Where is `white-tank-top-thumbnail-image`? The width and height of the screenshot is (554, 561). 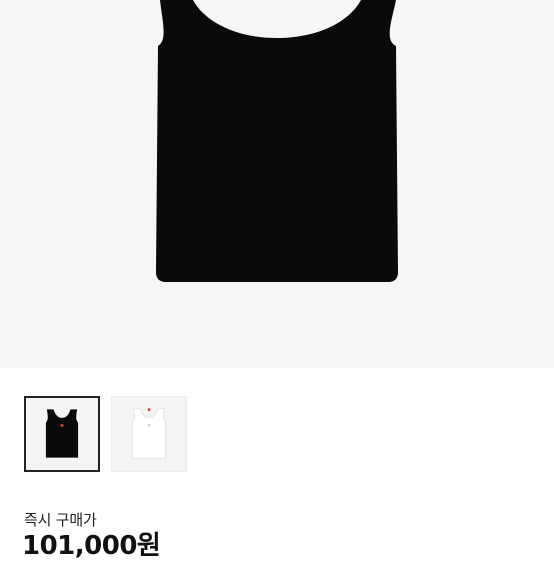 white-tank-top-thumbnail-image is located at coordinates (149, 433).